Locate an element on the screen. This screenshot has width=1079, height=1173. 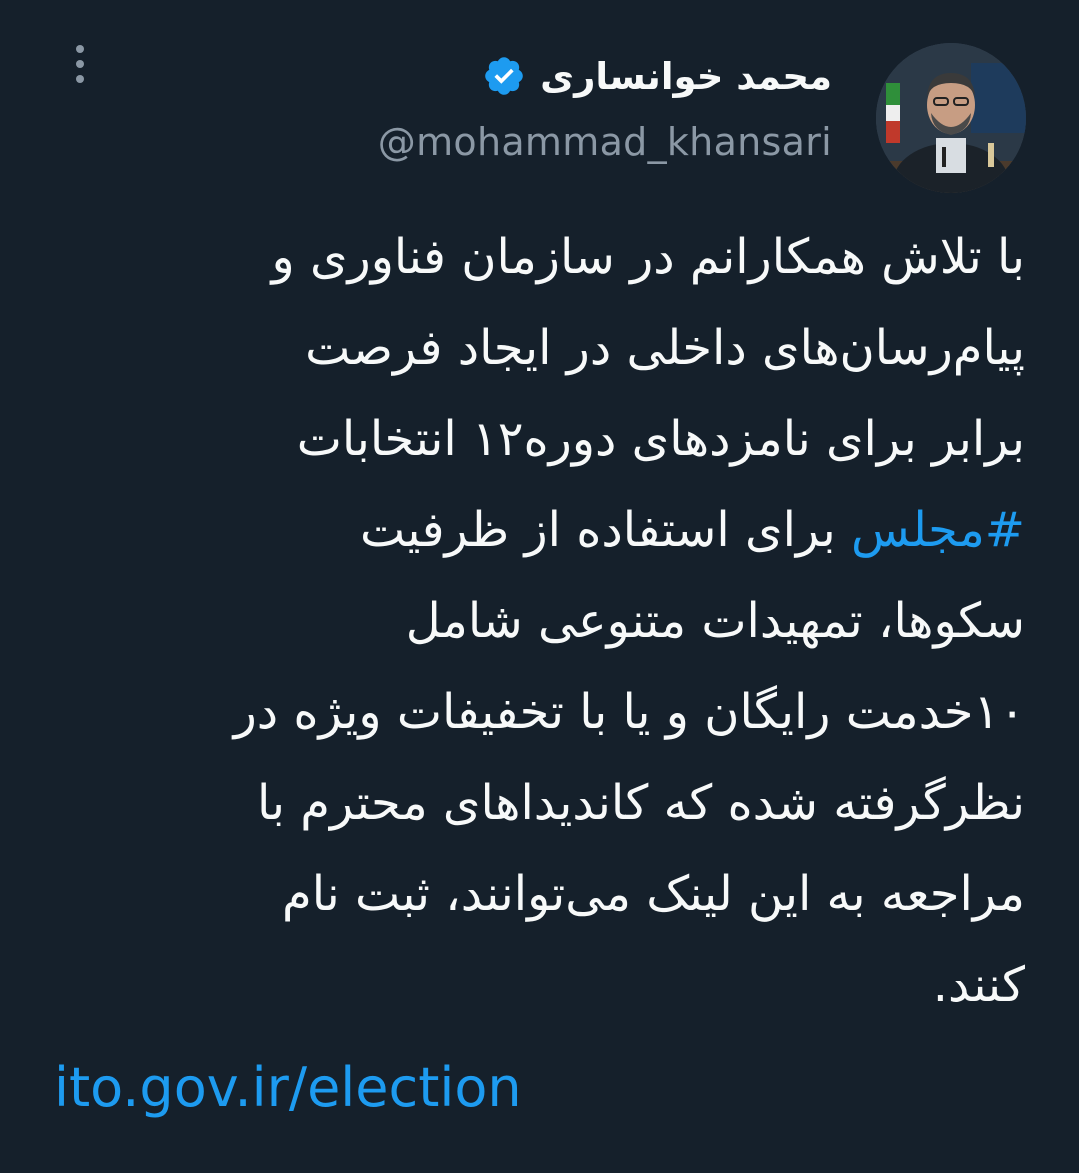
tweet-line: با تلاش همکارانم در سازمان فناوری و is located at coordinates (648, 257).